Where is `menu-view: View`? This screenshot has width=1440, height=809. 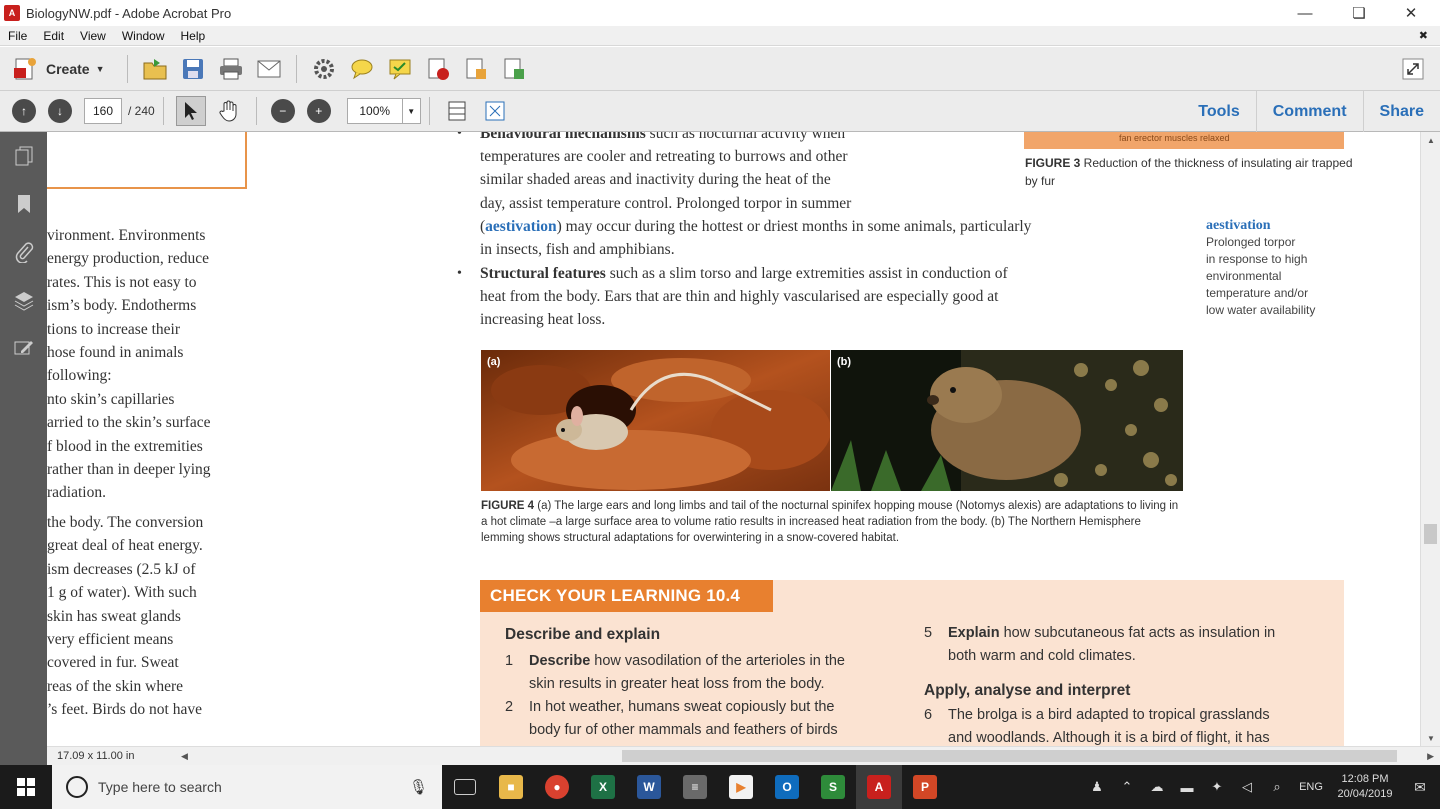 menu-view: View is located at coordinates (93, 36).